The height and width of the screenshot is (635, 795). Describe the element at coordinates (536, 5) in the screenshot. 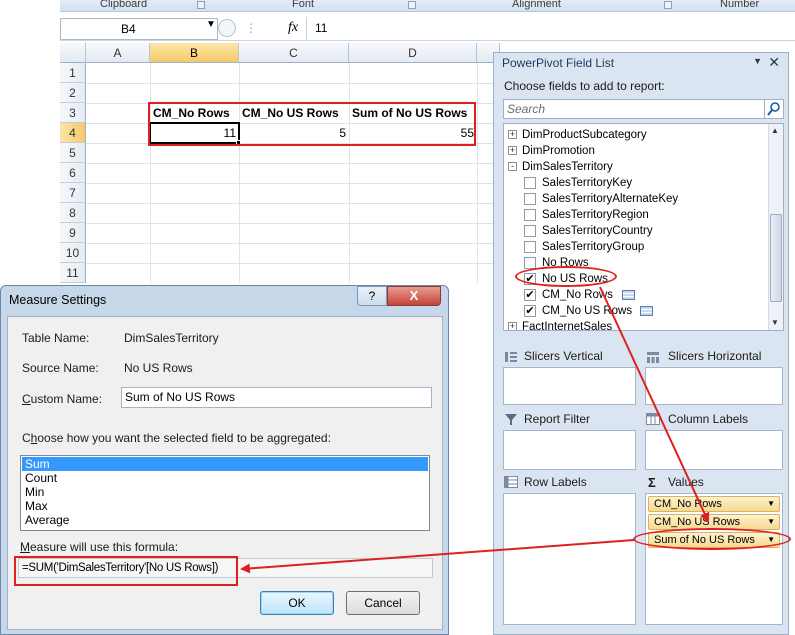

I see `ribbon-group-alignment: Alignment` at that location.